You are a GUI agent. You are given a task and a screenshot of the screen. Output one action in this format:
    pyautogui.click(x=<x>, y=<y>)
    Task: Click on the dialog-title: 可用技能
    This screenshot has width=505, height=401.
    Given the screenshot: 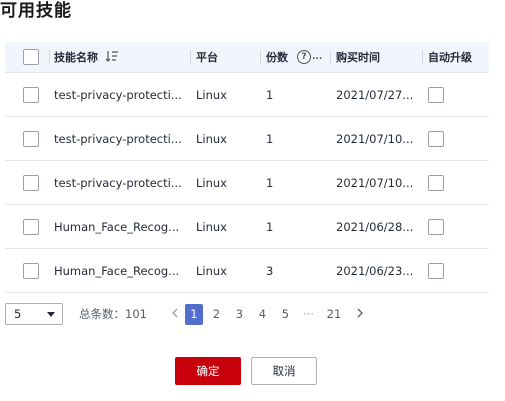 What is the action you would take?
    pyautogui.click(x=36, y=11)
    